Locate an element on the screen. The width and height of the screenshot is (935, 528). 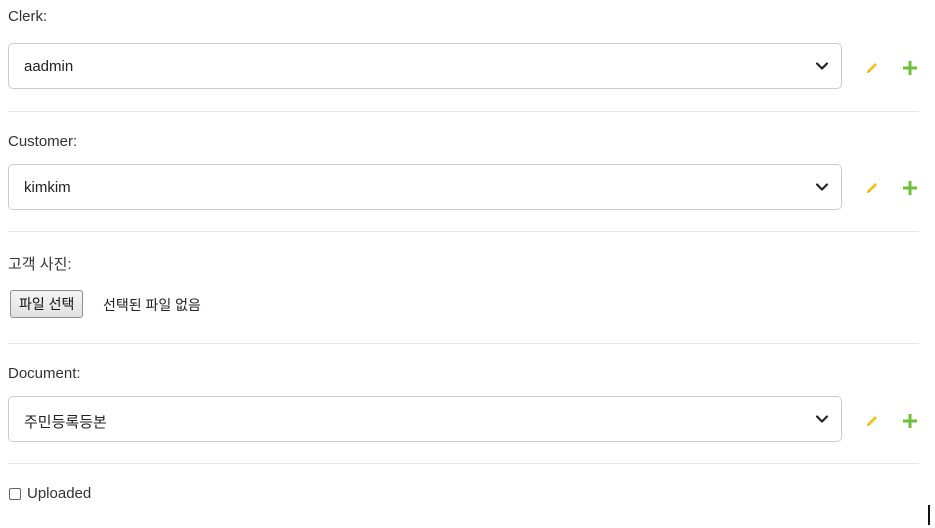
customer-photo-label: 고객 사진: is located at coordinates (40, 264).